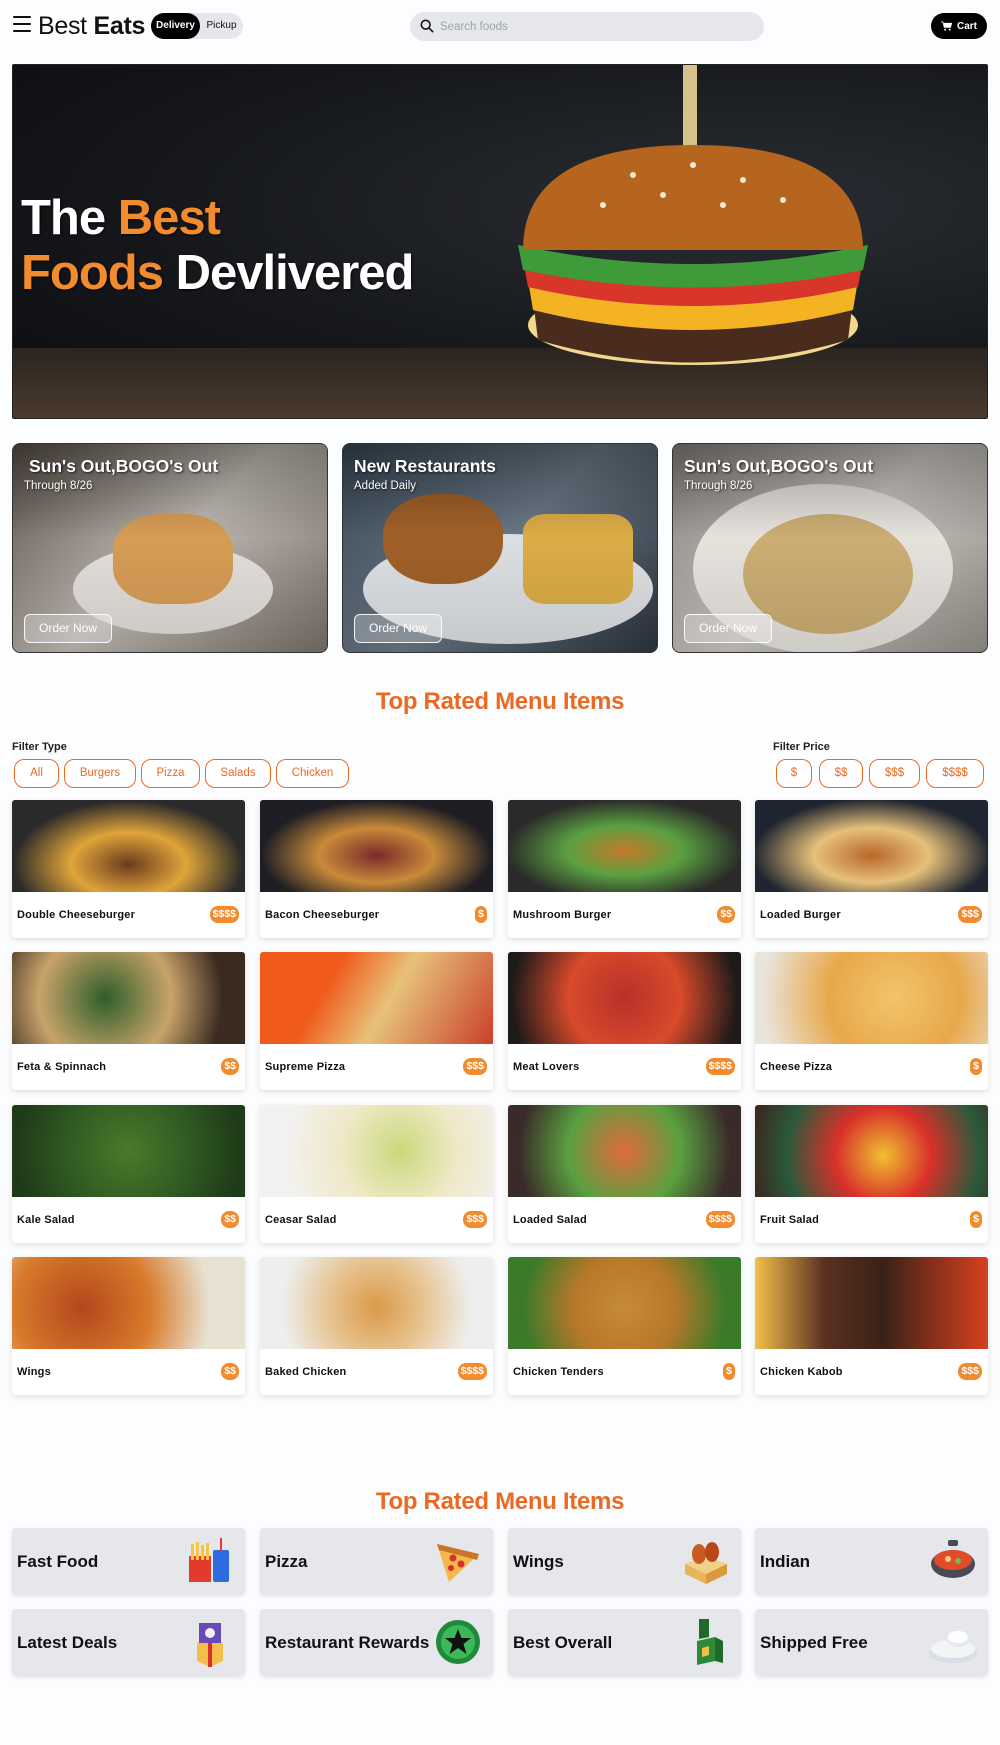 This screenshot has height=1745, width=1000. I want to click on cart-label: Cart, so click(966, 26).